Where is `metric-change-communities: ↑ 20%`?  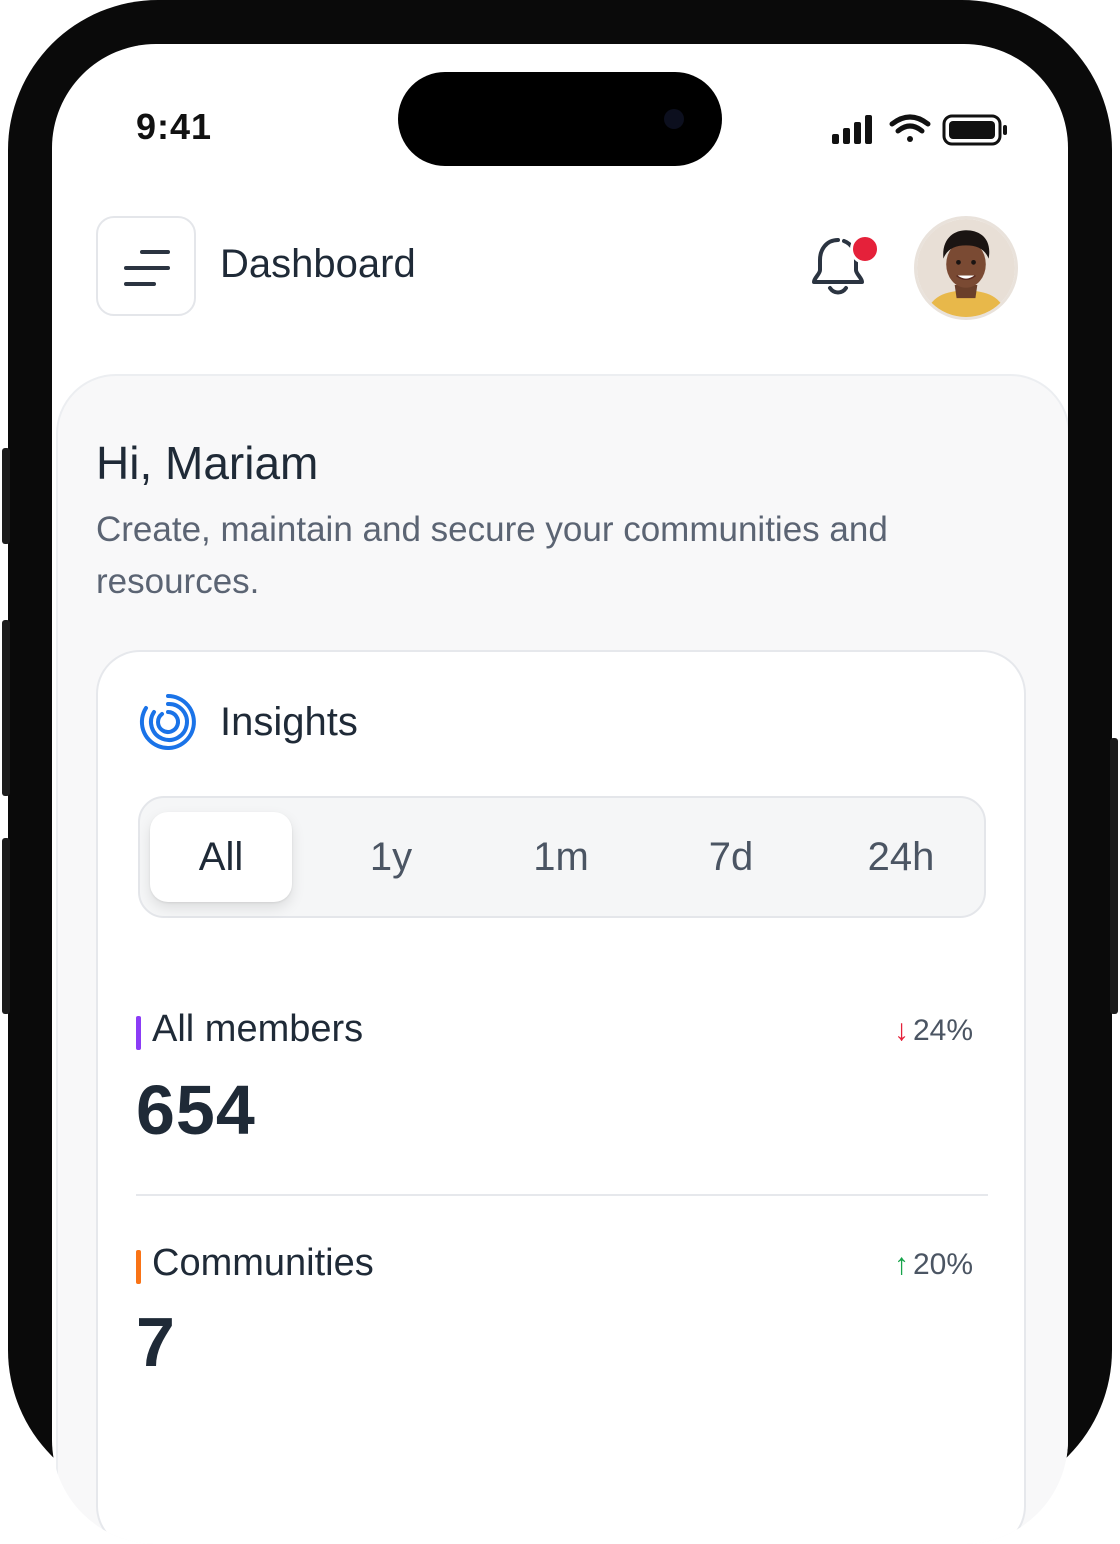 metric-change-communities: ↑ 20% is located at coordinates (933, 1265).